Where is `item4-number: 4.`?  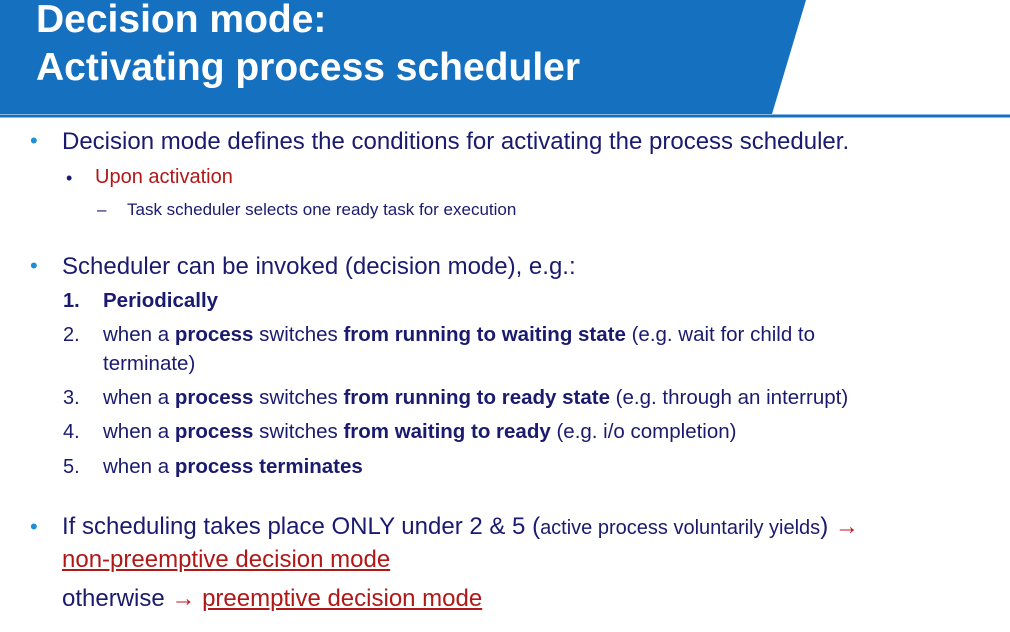
item4-number: 4. is located at coordinates (71, 432).